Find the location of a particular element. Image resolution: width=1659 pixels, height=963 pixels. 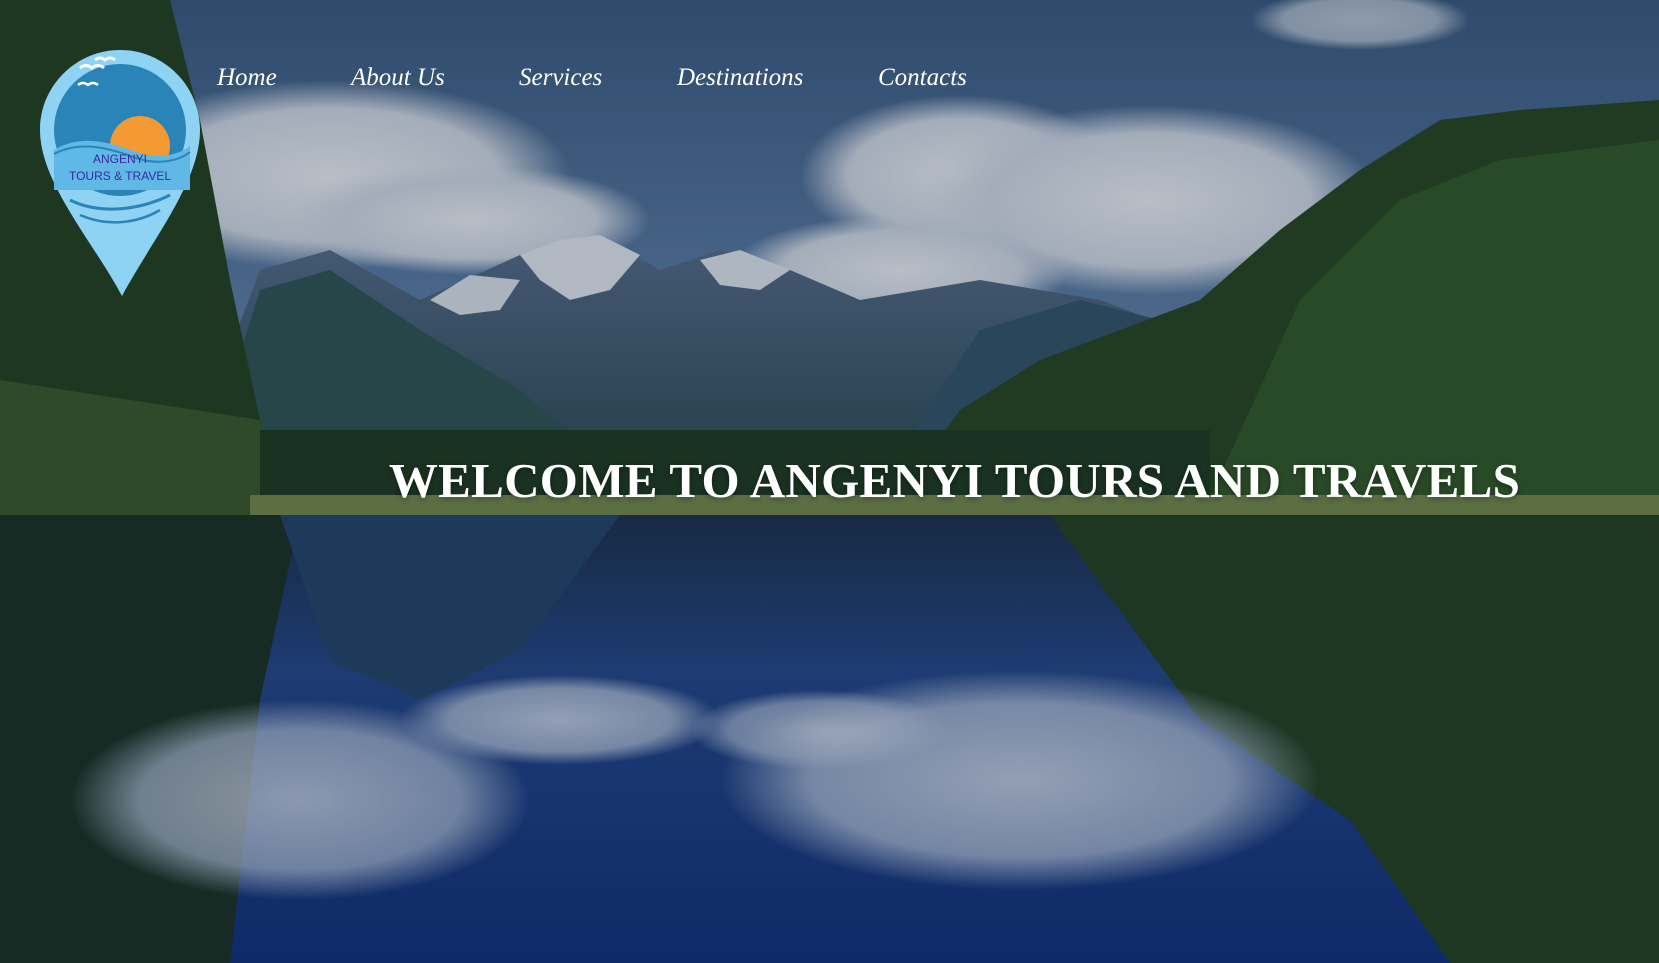

nav-contacts-link: Contacts is located at coordinates (922, 78).